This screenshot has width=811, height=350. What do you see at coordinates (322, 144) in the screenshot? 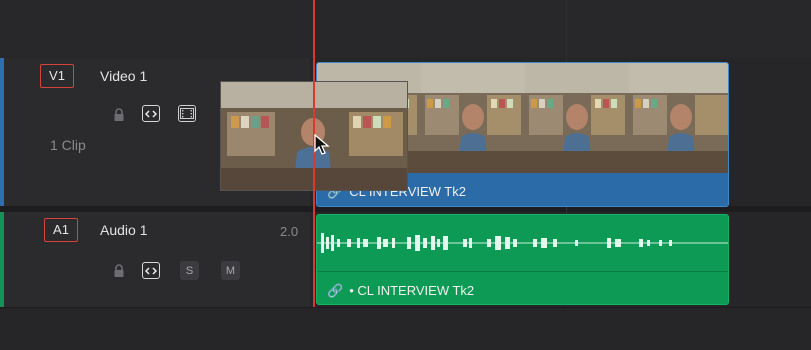
I see `mouse-cursor-icon` at bounding box center [322, 144].